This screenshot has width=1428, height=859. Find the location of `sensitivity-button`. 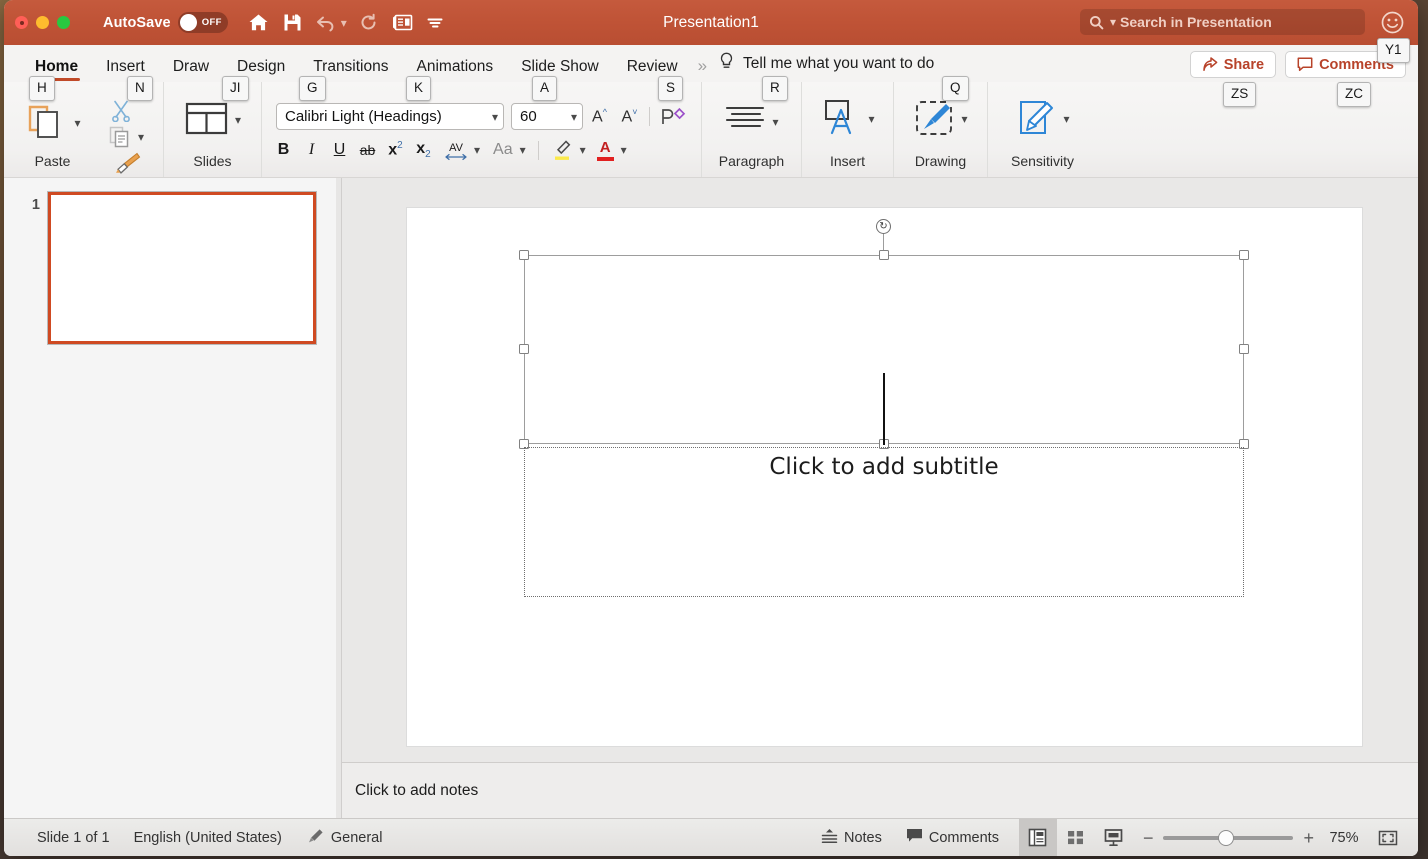

sensitivity-button is located at coordinates (1036, 118).